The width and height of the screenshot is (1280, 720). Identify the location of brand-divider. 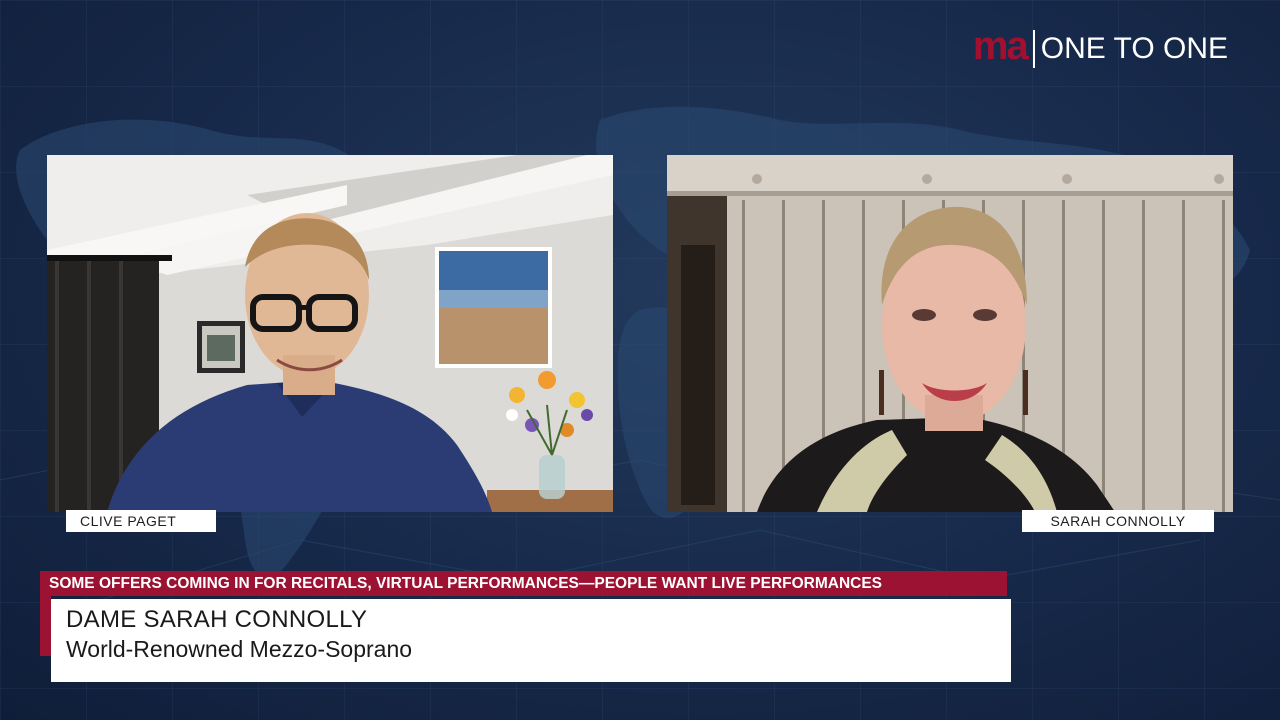
(1033, 49).